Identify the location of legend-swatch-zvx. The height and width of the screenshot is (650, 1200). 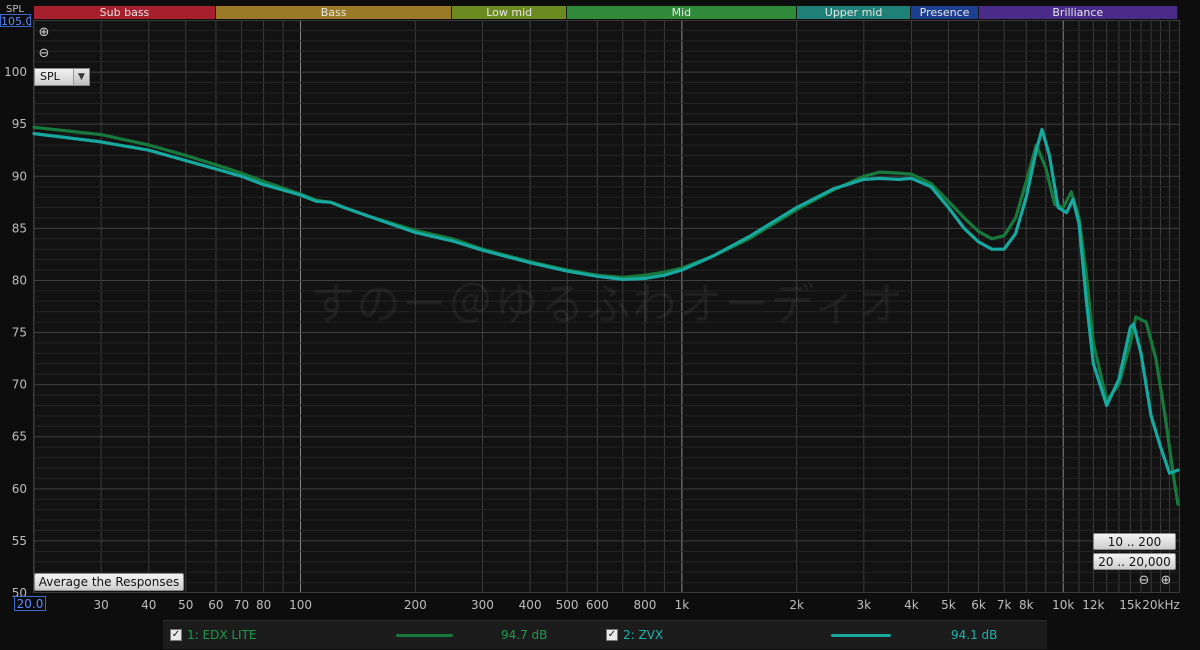
(861, 635).